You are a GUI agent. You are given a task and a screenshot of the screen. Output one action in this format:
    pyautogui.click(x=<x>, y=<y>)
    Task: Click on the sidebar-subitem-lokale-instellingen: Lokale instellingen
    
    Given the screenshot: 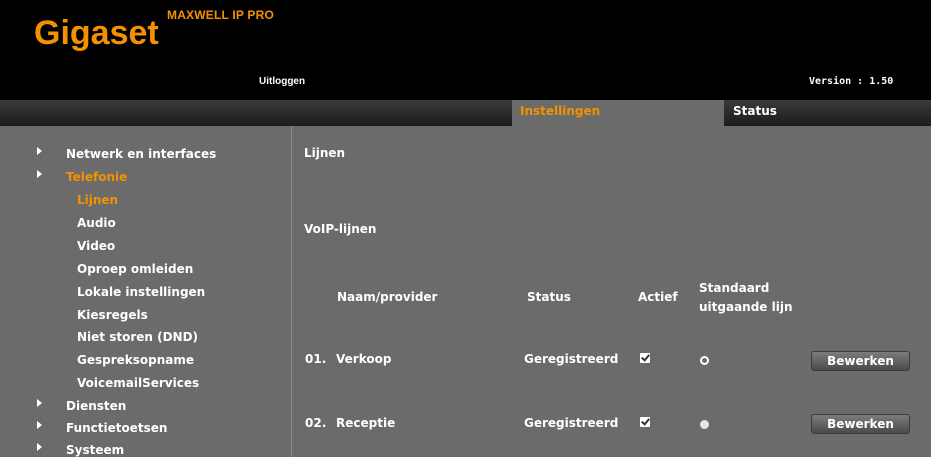 What is the action you would take?
    pyautogui.click(x=141, y=292)
    